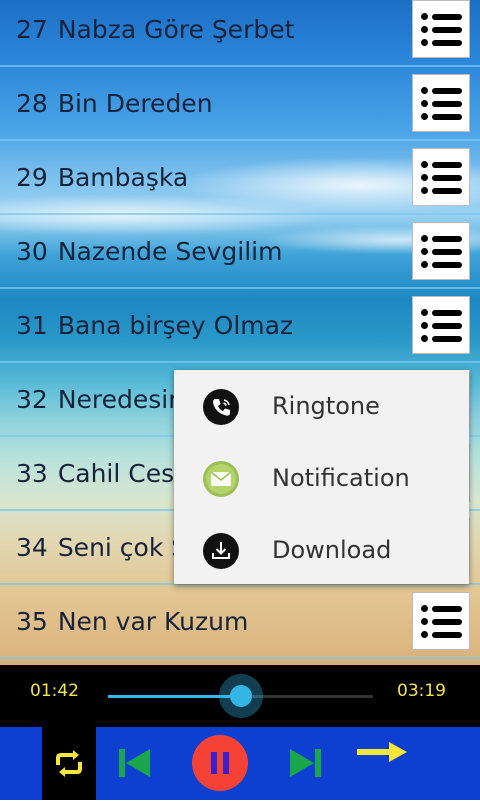  I want to click on envelope-icon, so click(221, 479).